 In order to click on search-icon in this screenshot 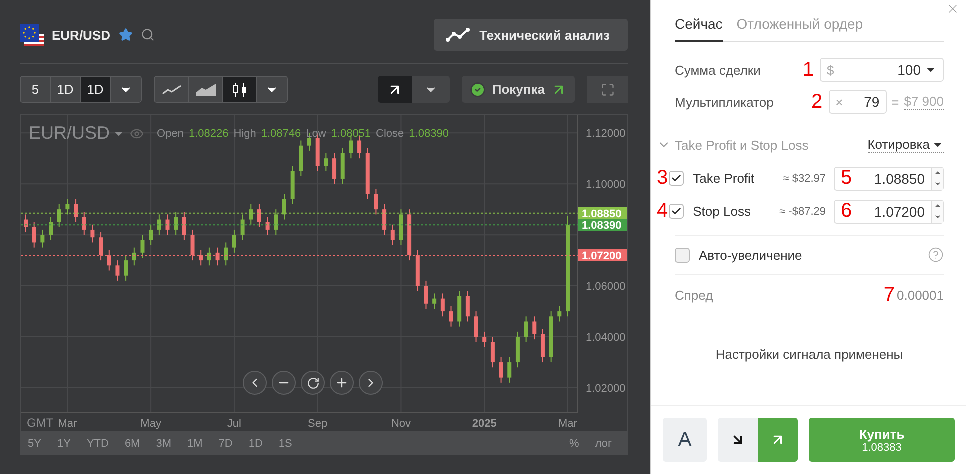, I will do `click(147, 35)`.